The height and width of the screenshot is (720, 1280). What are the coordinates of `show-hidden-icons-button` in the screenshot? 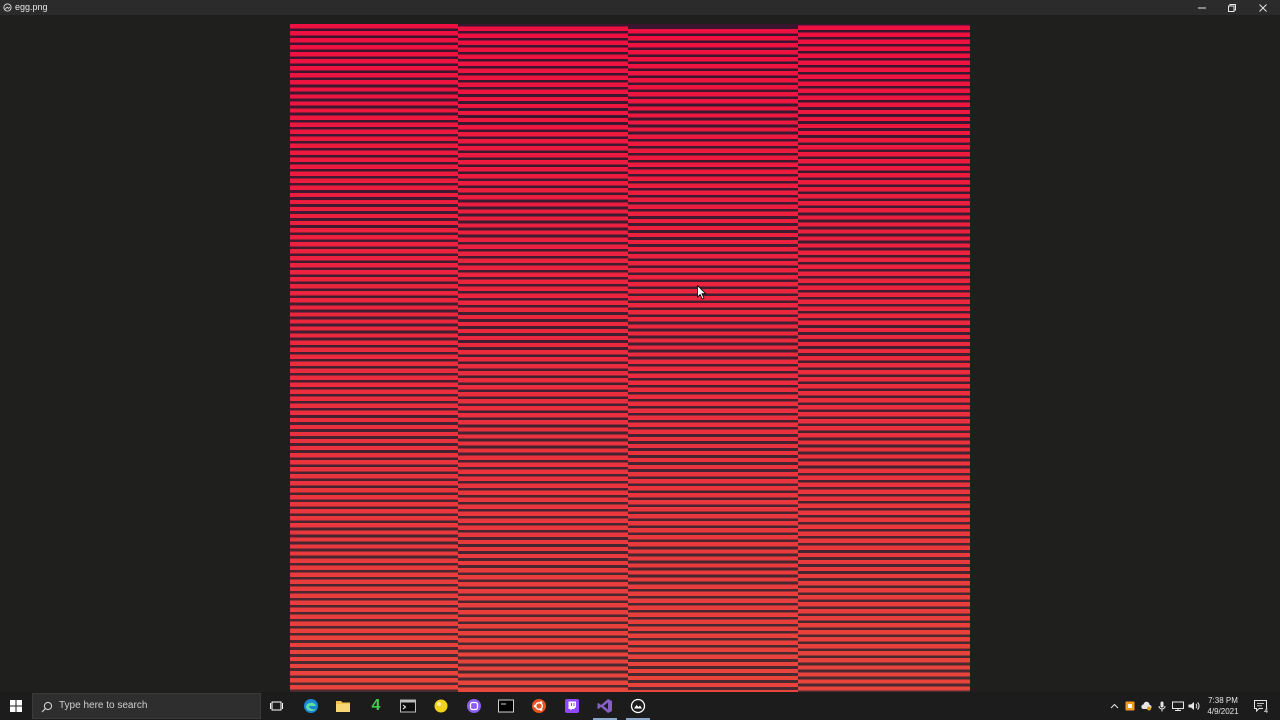 It's located at (1114, 706).